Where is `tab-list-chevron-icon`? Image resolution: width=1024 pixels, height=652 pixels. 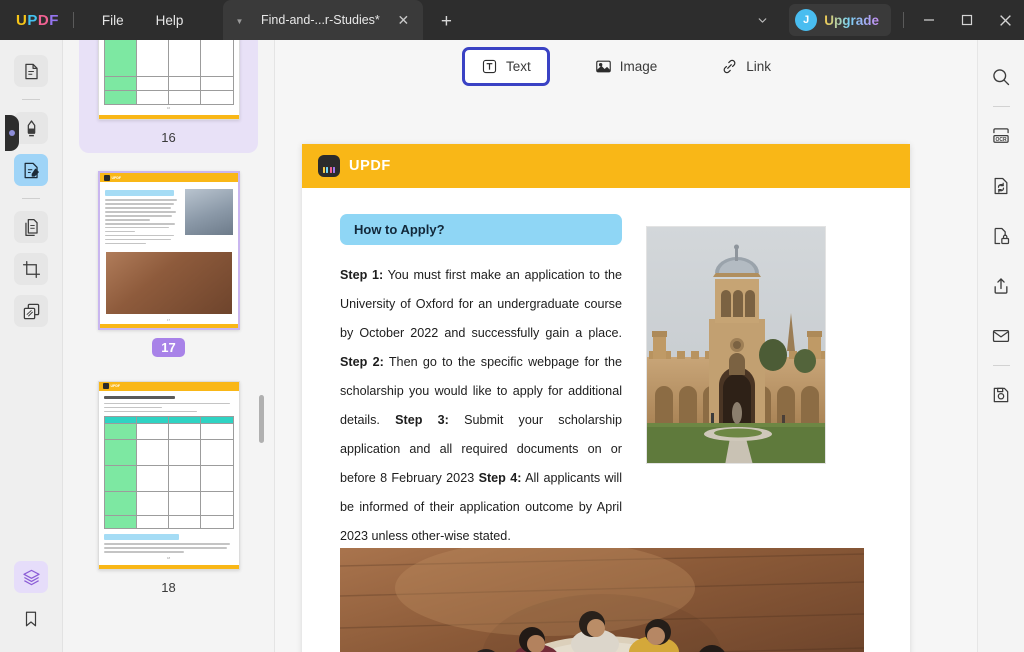 tab-list-chevron-icon is located at coordinates (762, 20).